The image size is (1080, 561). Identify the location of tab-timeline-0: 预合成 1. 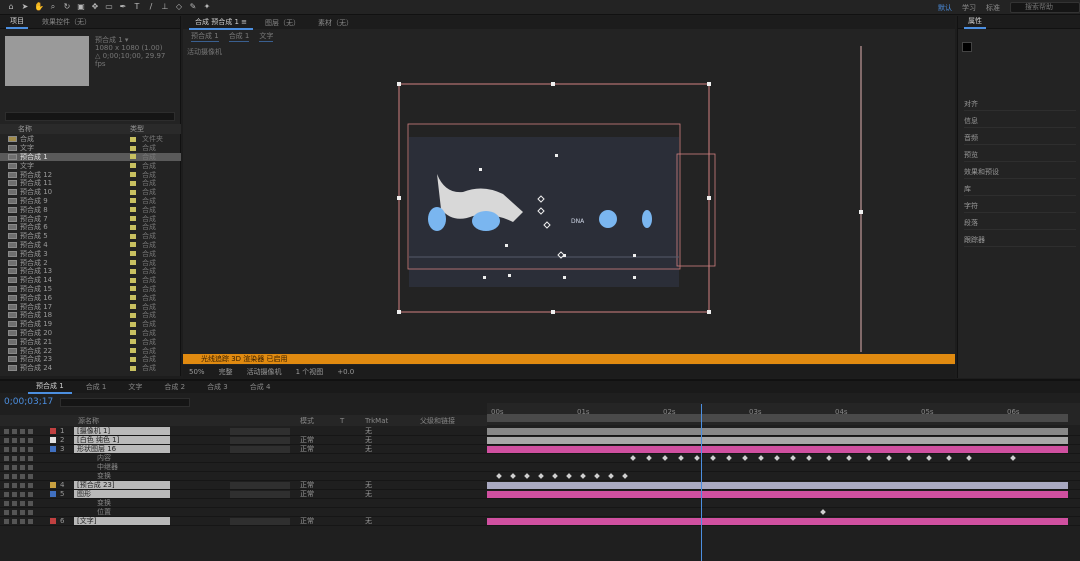
(50, 387).